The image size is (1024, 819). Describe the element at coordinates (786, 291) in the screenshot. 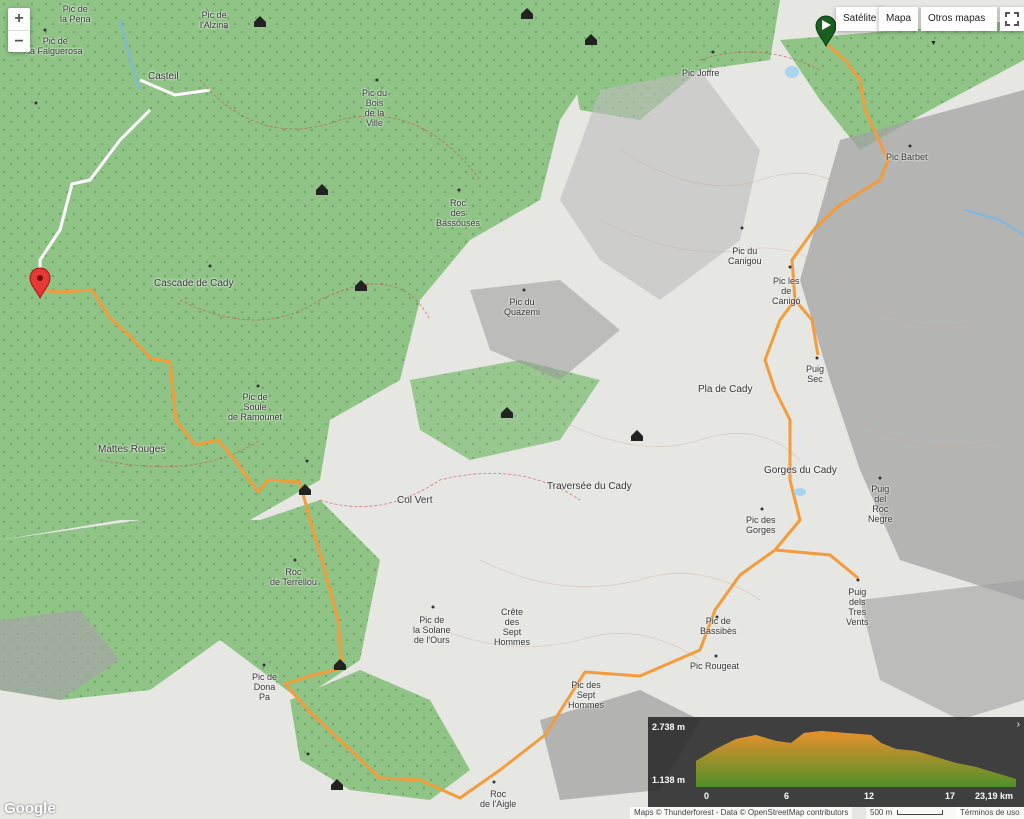

I see `label-pic-les-de-canigo: Pic les de Canigó` at that location.